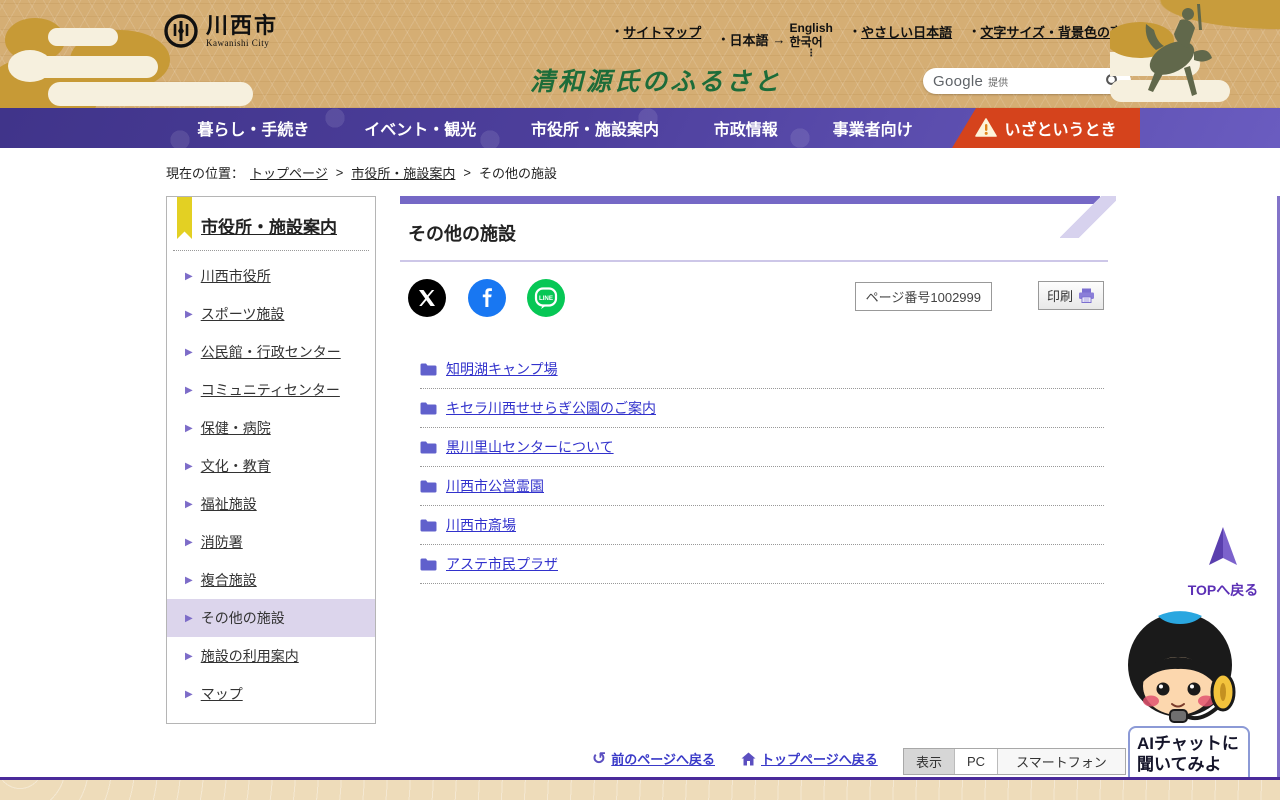 This screenshot has width=1280, height=800. I want to click on sidebar-item-other-current: ▶ その他の施設, so click(271, 618).